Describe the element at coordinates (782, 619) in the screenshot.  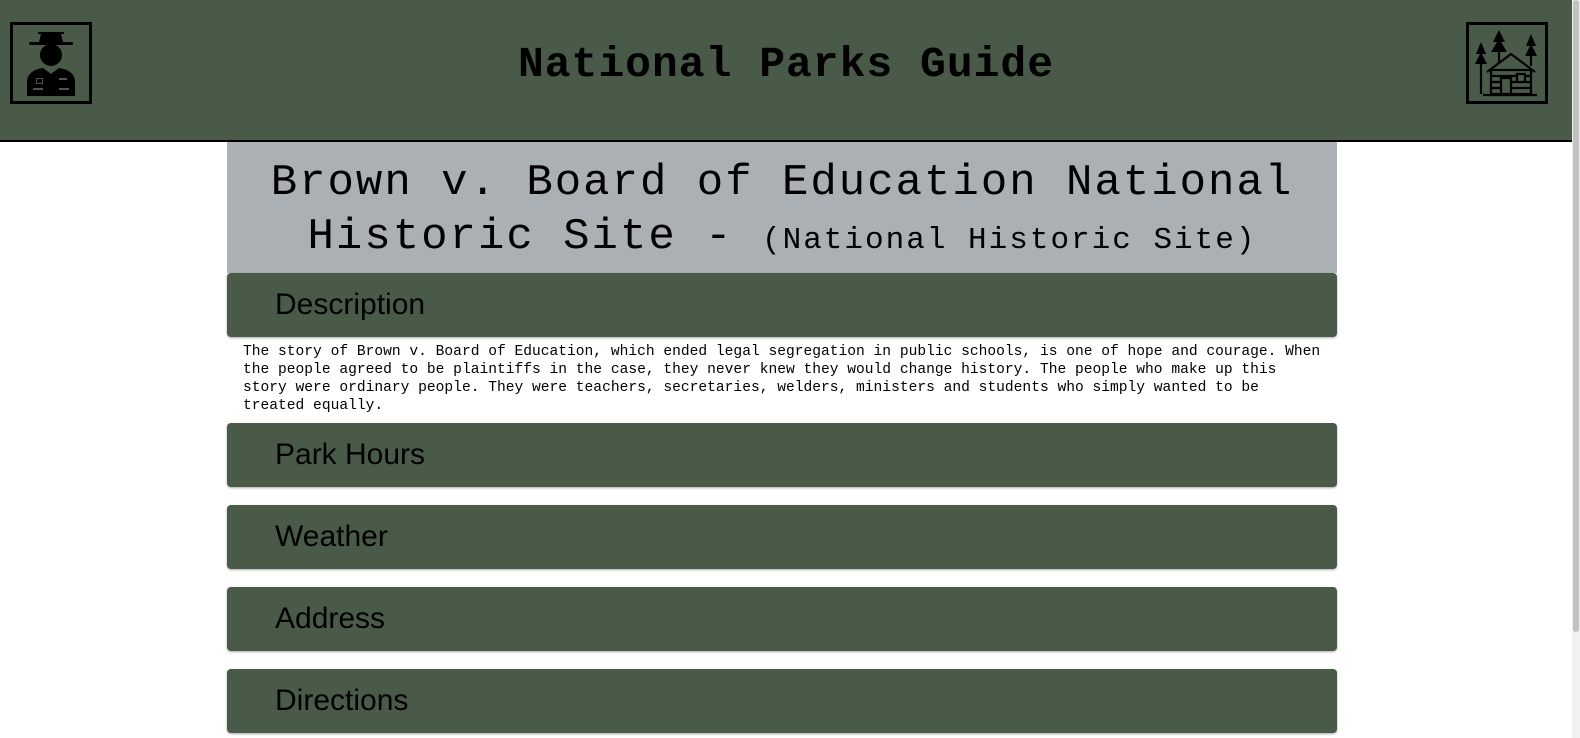
I see `section-address-header: Address` at that location.